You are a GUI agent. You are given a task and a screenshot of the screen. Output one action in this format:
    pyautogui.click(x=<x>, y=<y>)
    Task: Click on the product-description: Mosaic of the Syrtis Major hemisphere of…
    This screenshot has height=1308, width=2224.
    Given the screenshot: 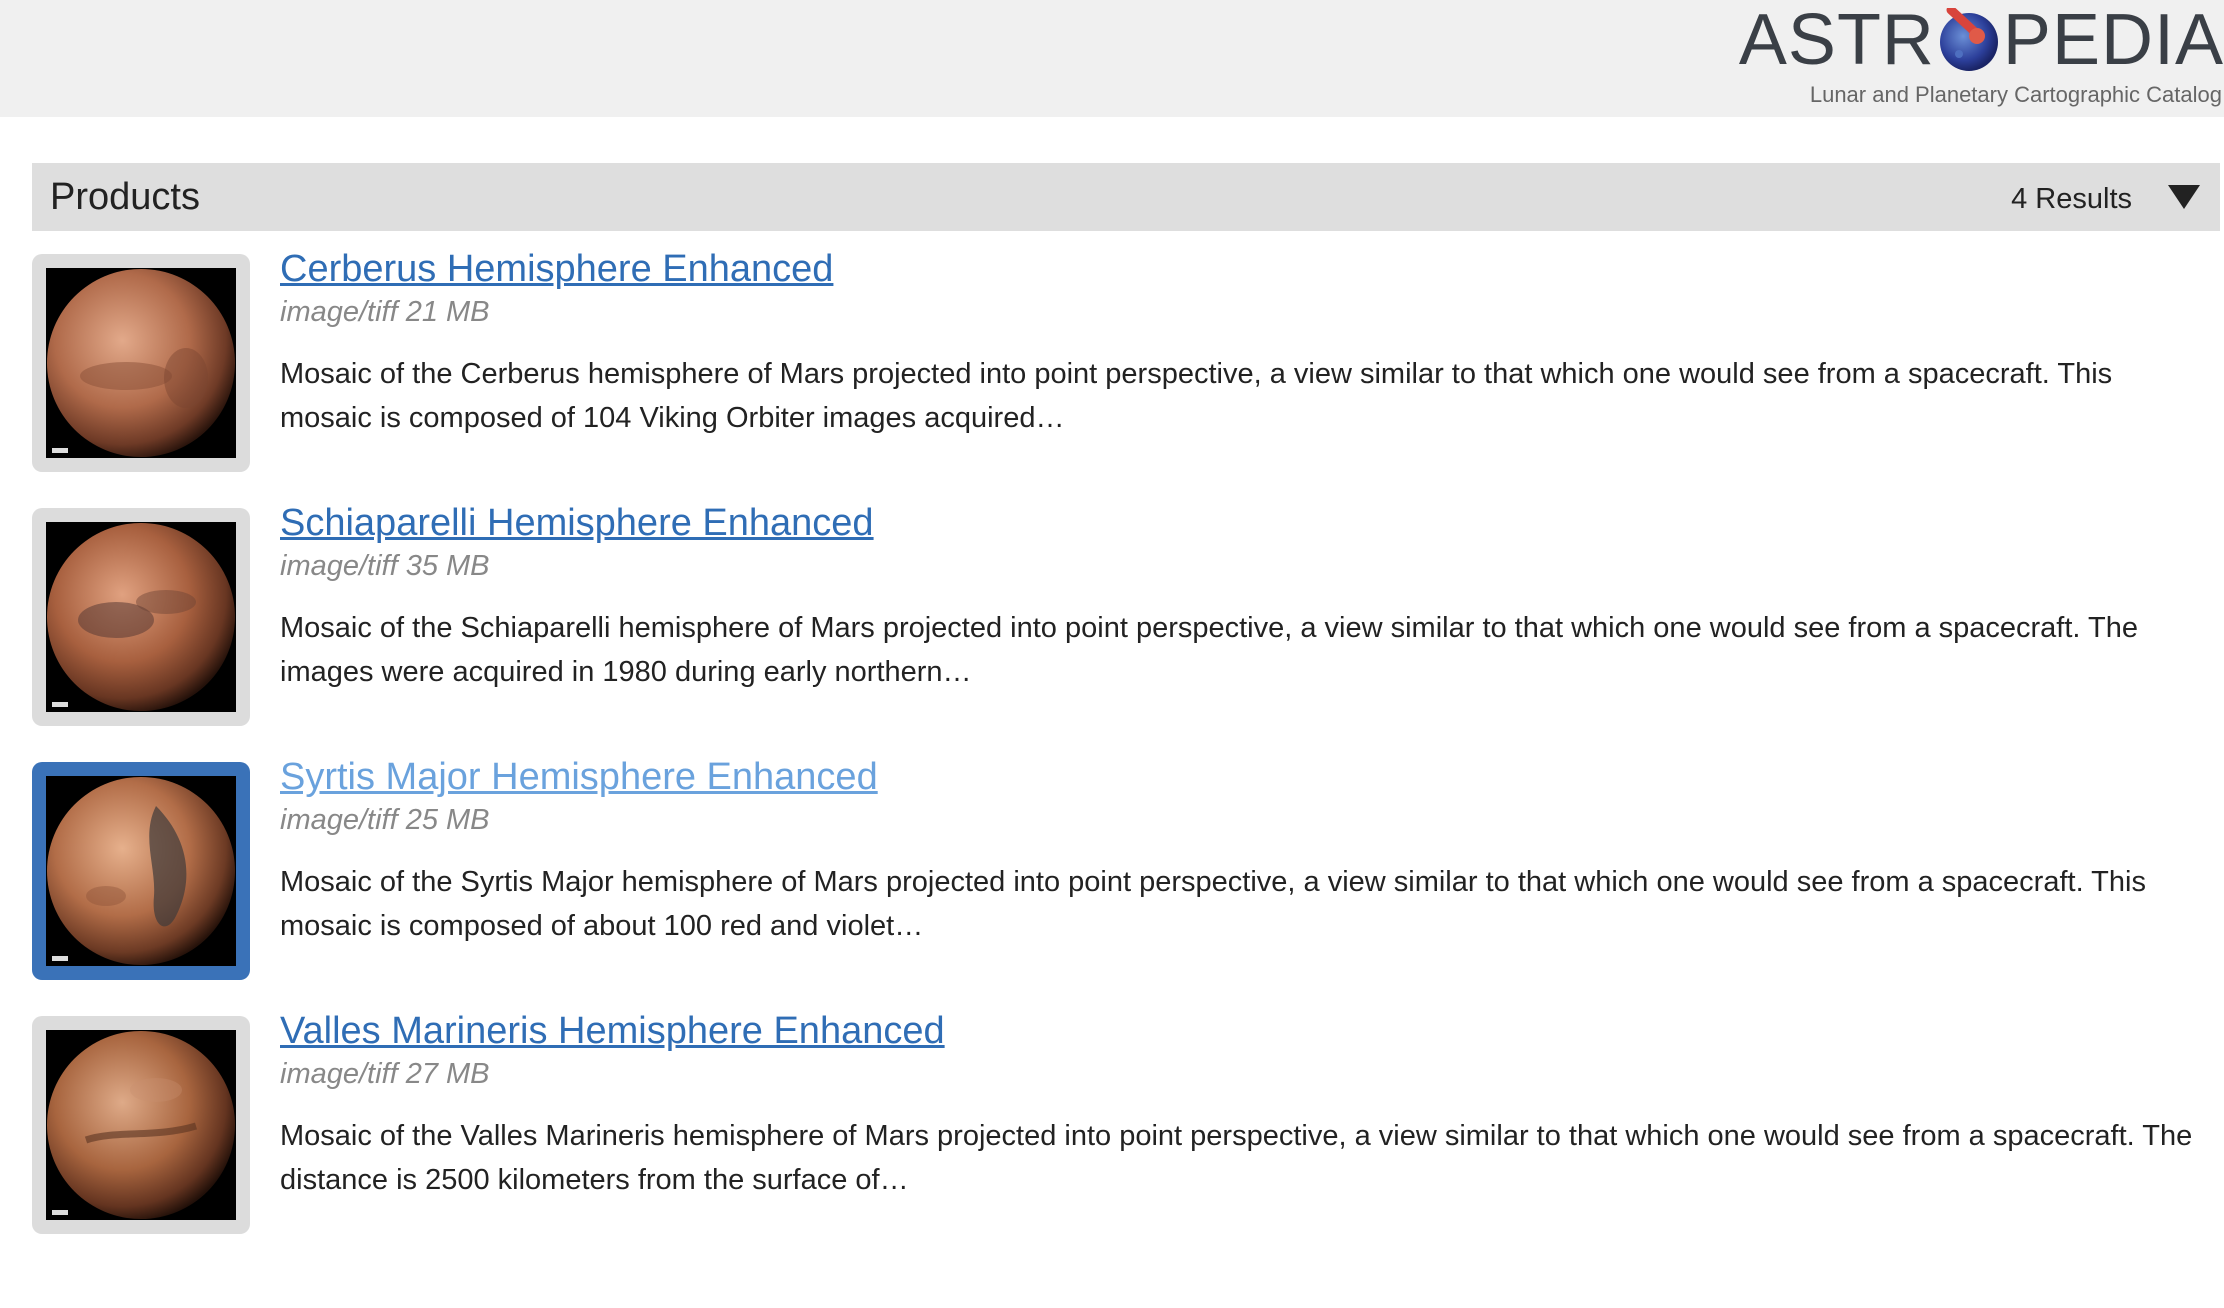 What is the action you would take?
    pyautogui.click(x=1213, y=904)
    